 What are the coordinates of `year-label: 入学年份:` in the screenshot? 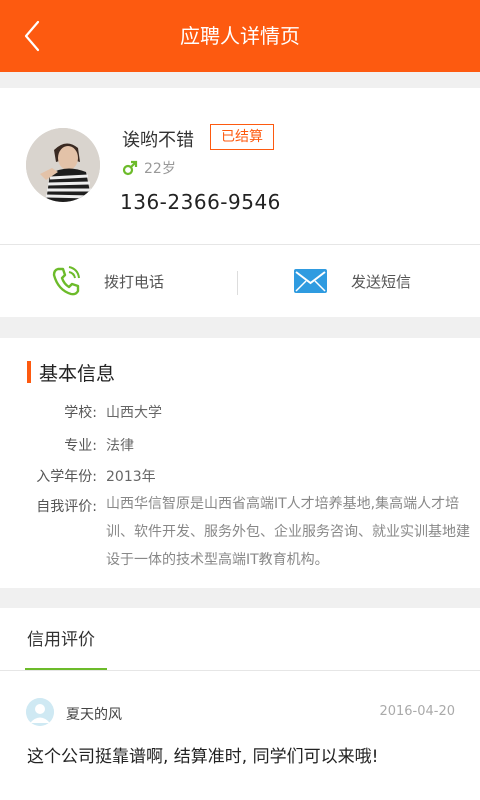 It's located at (66, 477).